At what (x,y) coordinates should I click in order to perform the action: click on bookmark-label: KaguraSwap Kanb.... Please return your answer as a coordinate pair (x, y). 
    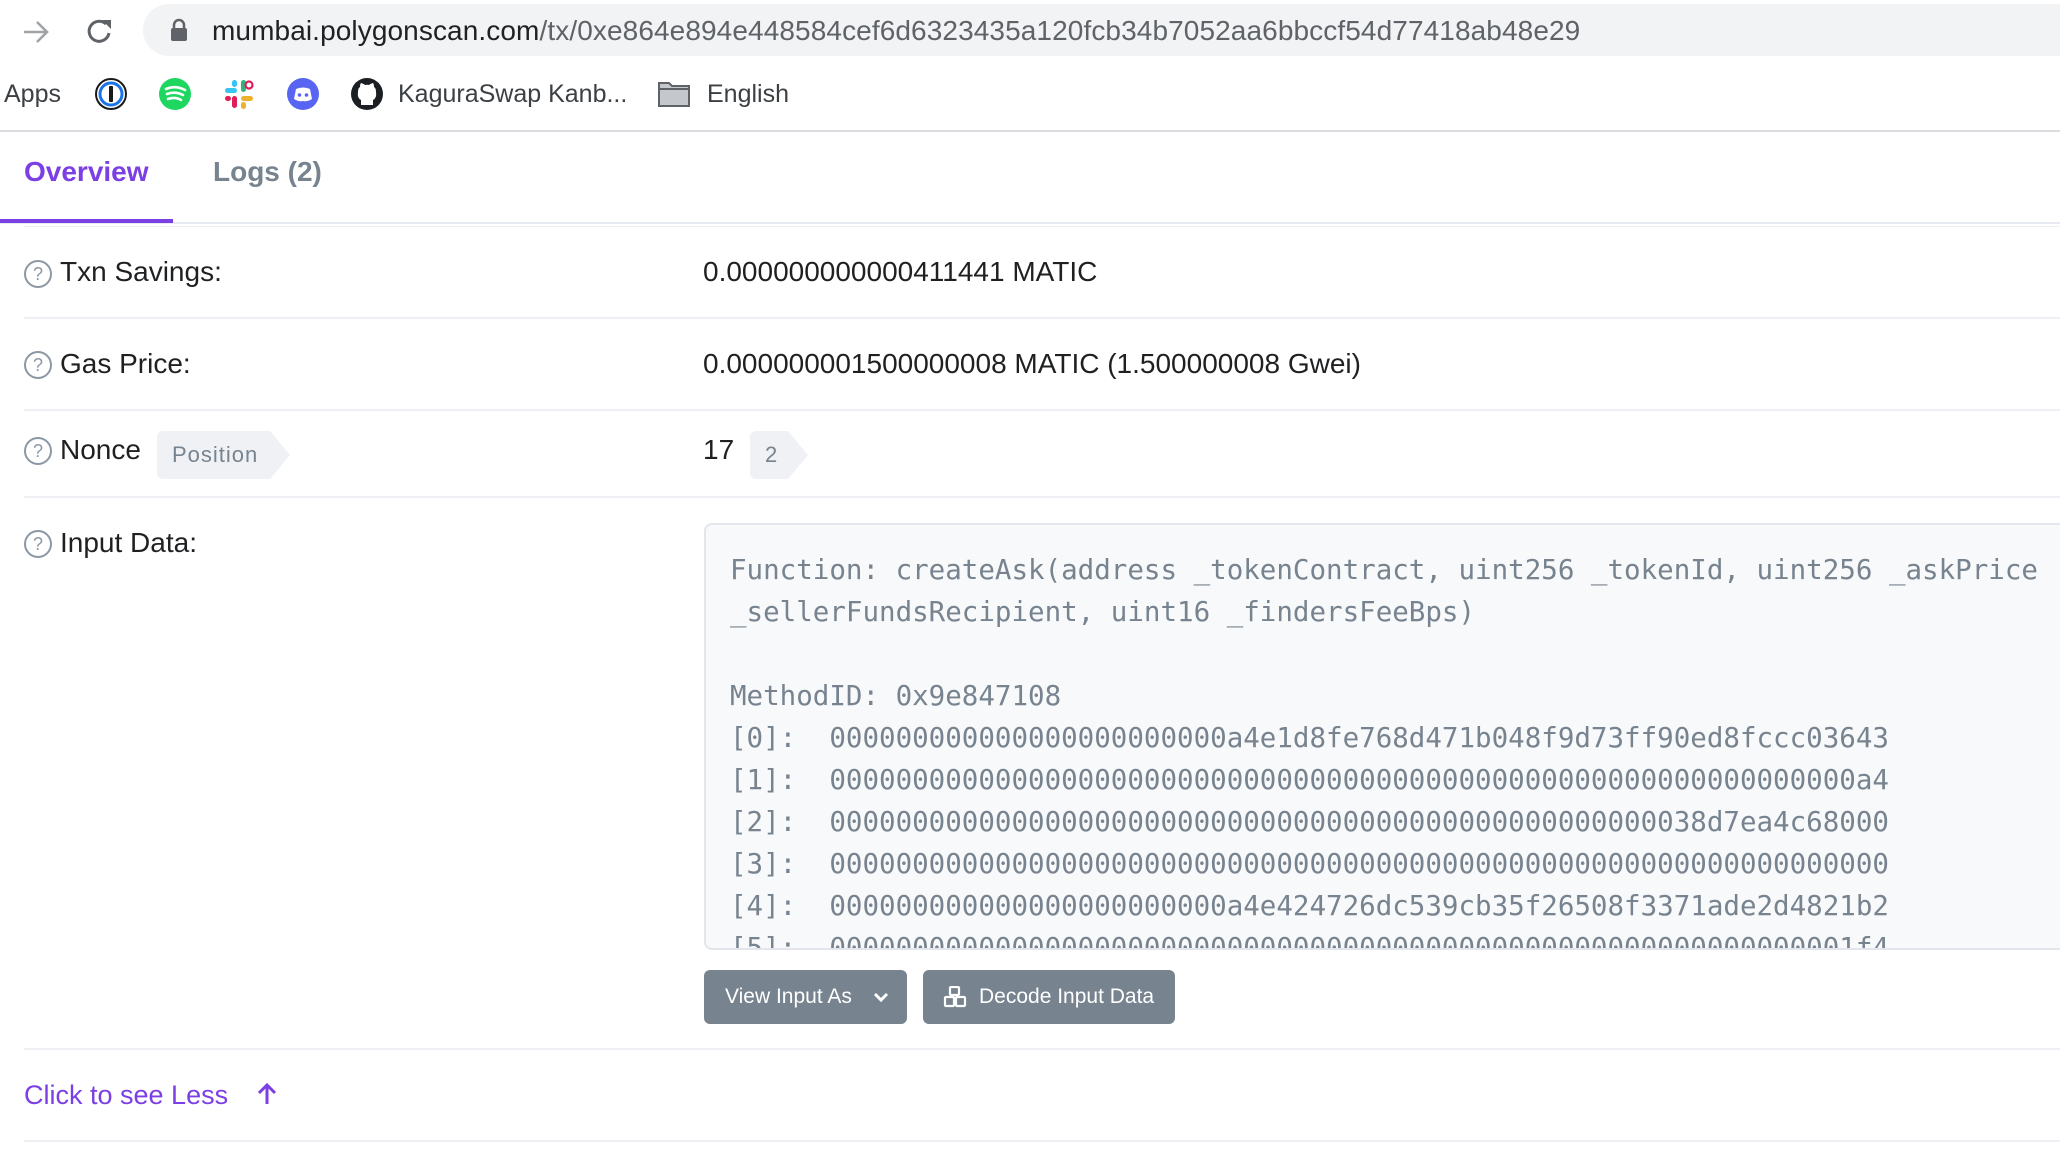
    Looking at the image, I should click on (513, 93).